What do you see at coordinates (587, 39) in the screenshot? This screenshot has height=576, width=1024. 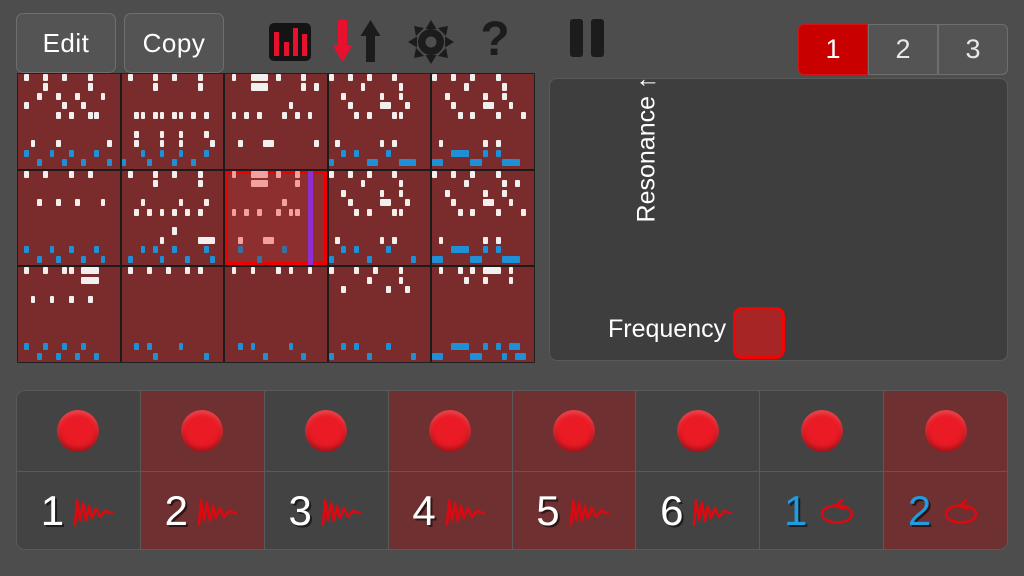 I see `pause-icon` at bounding box center [587, 39].